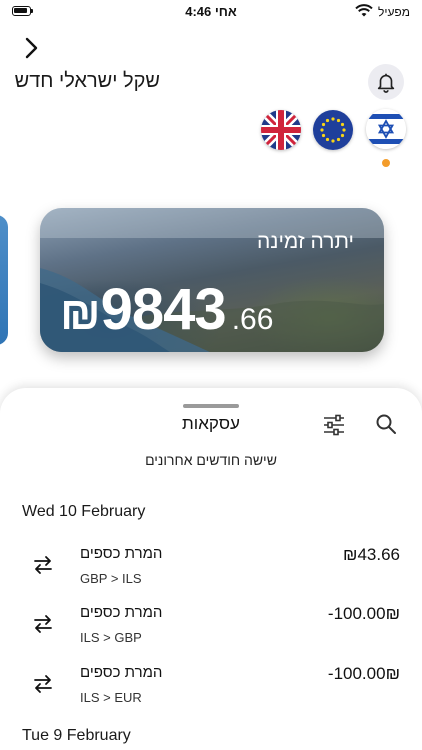  I want to click on flag-israel-button, so click(386, 129).